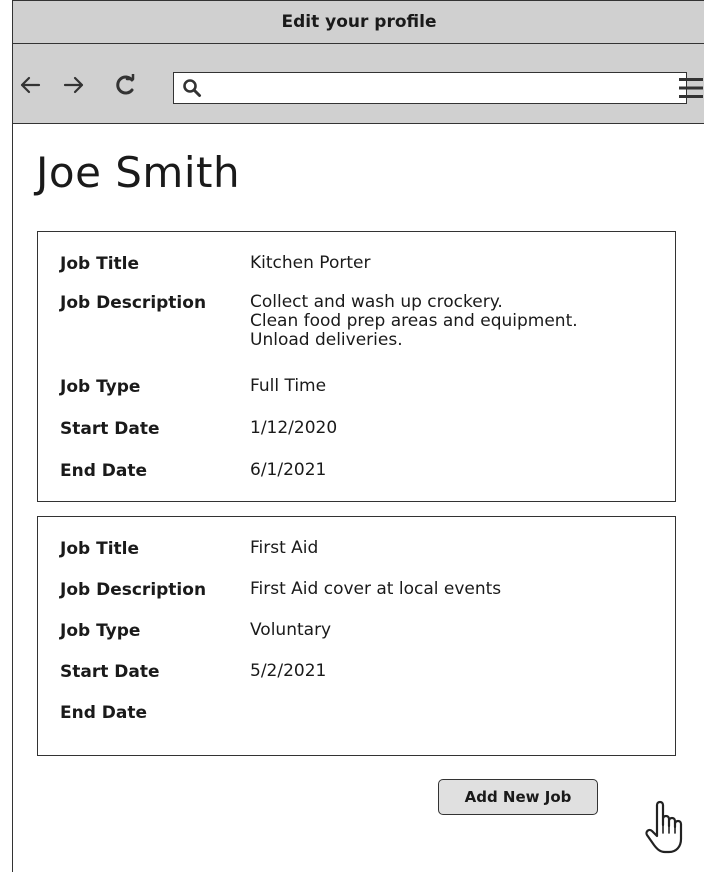 The width and height of the screenshot is (704, 872). I want to click on search-icon, so click(192, 88).